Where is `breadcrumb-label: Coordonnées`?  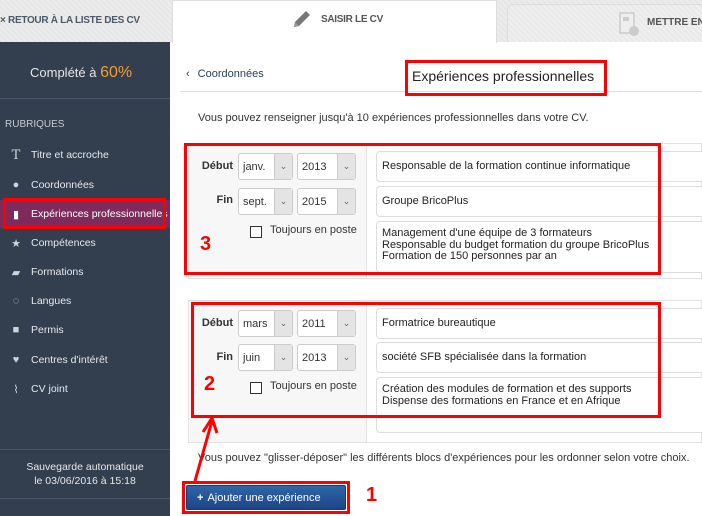 breadcrumb-label: Coordonnées is located at coordinates (230, 74).